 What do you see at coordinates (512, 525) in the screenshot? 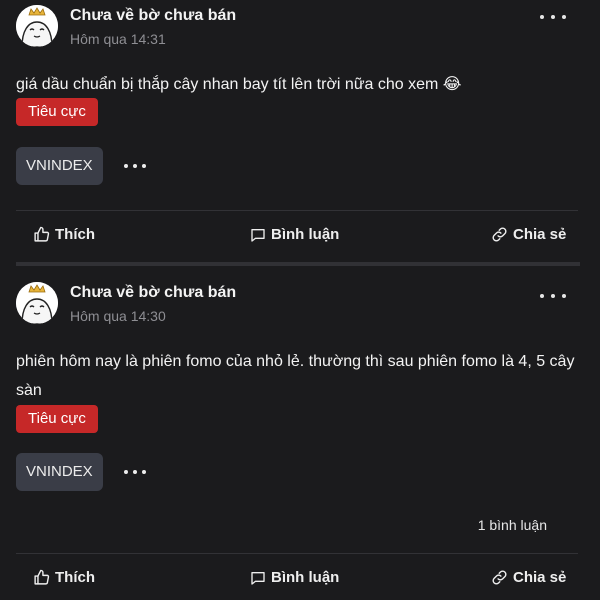
I see `comment-count: 1 bình luận` at bounding box center [512, 525].